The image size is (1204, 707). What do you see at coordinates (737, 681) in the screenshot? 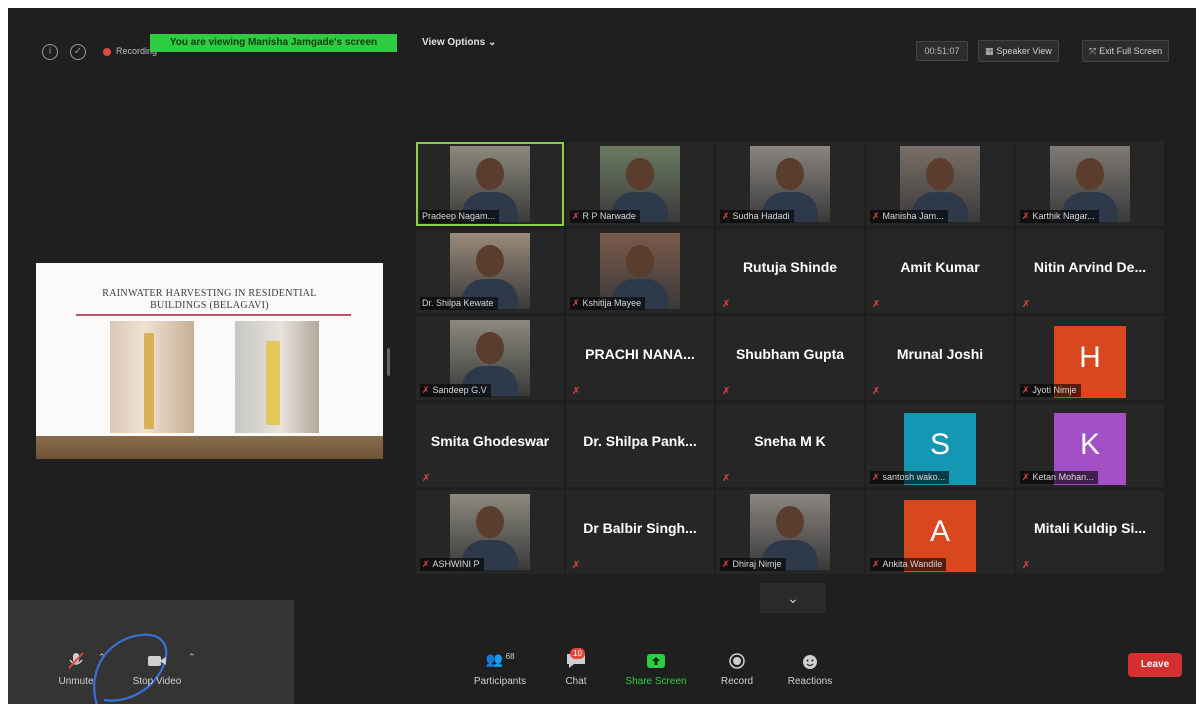
I see `record-label: Record` at bounding box center [737, 681].